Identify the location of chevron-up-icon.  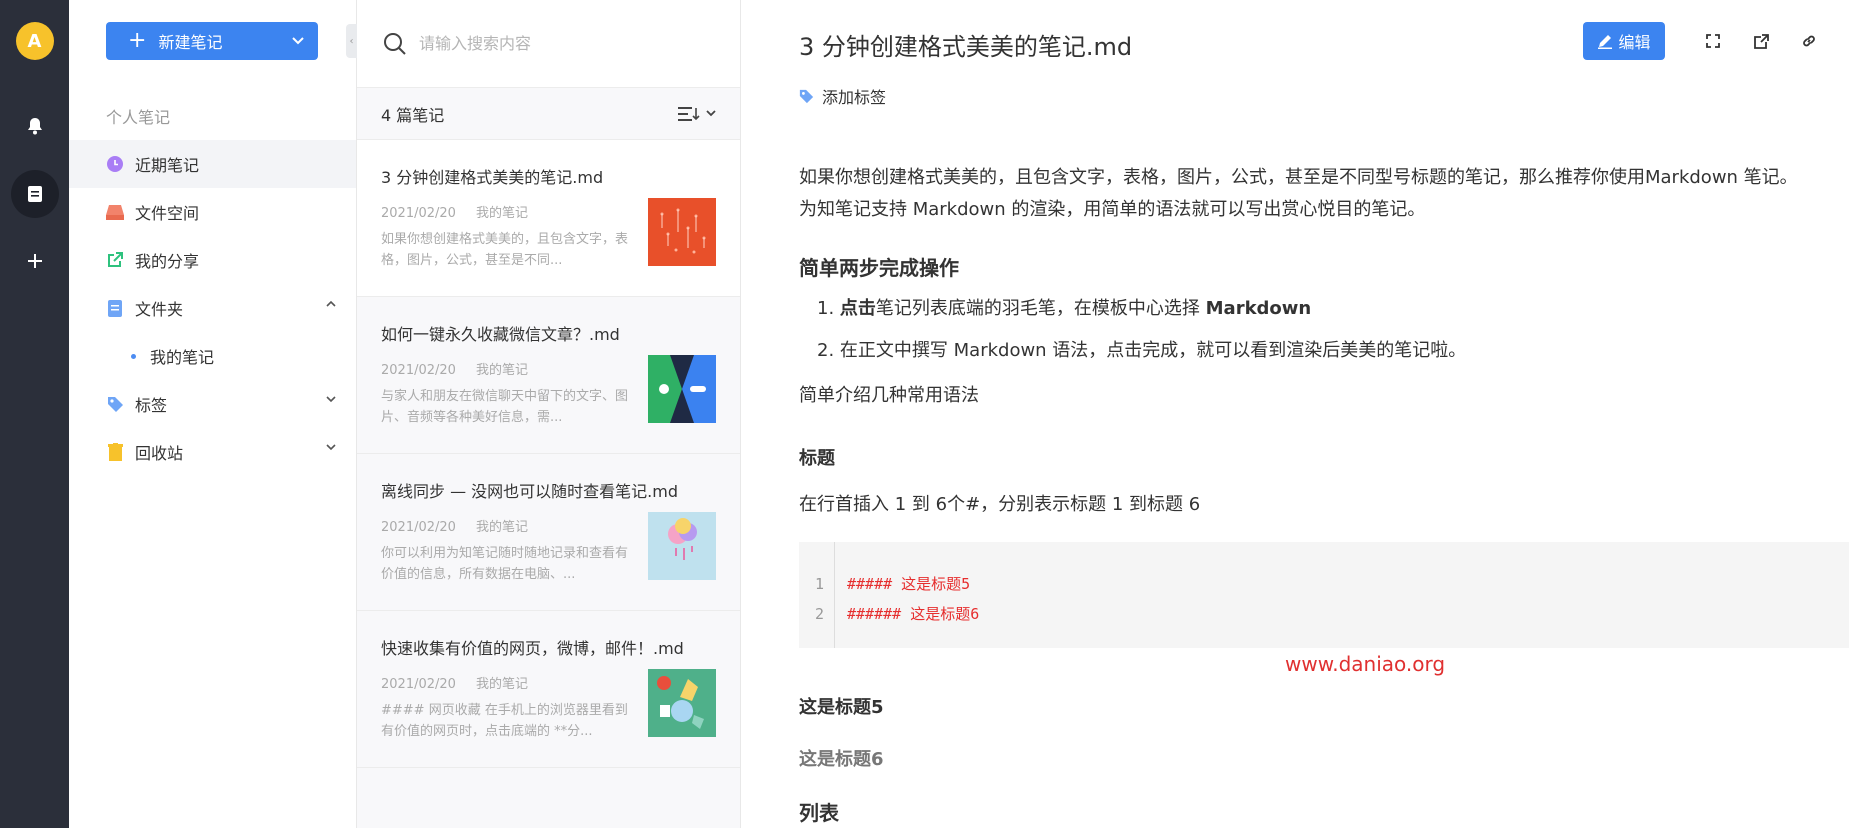
(331, 303).